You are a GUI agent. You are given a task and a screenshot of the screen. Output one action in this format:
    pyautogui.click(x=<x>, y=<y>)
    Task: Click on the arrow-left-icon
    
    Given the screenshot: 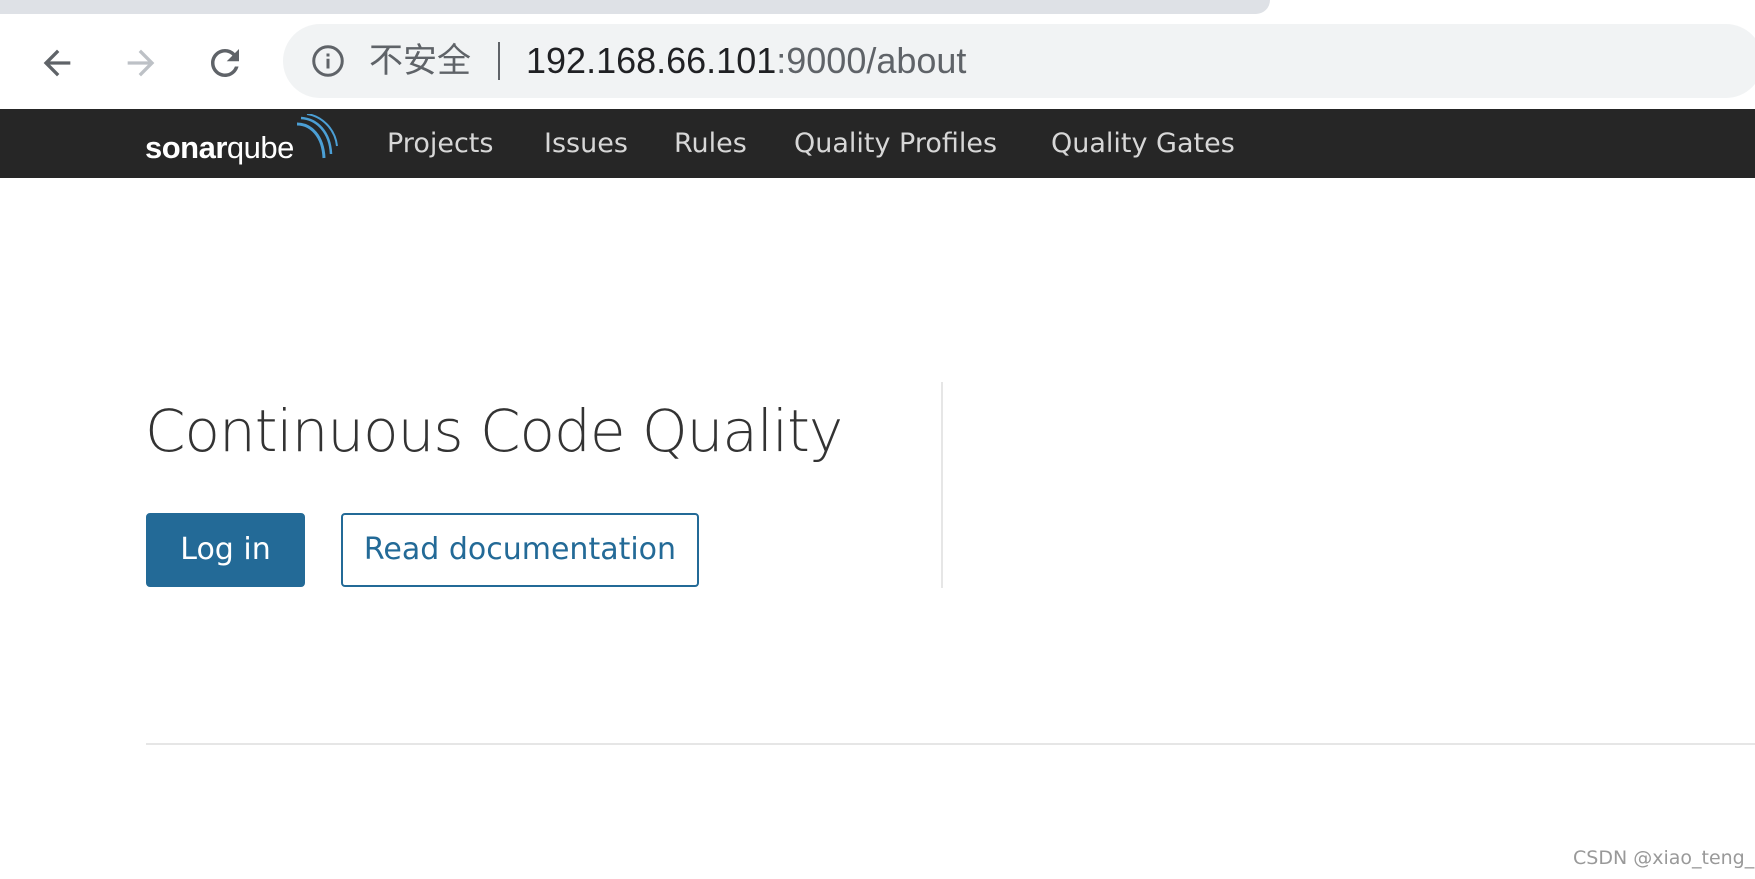 What is the action you would take?
    pyautogui.click(x=57, y=63)
    